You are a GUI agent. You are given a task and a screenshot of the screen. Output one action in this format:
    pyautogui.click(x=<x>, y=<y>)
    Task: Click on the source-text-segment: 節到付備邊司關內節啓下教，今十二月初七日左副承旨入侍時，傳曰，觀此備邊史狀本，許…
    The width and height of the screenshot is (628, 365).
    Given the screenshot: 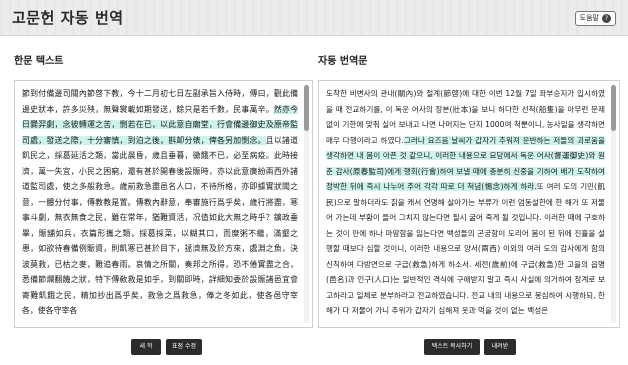 What is the action you would take?
    pyautogui.click(x=160, y=101)
    